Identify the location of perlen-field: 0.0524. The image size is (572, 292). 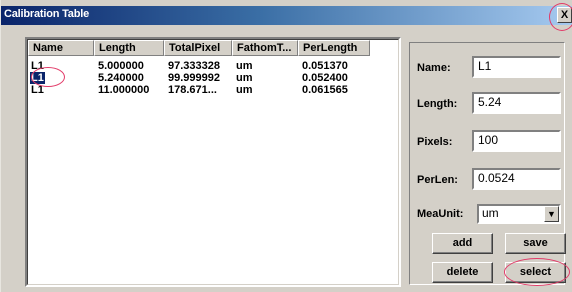
(516, 179).